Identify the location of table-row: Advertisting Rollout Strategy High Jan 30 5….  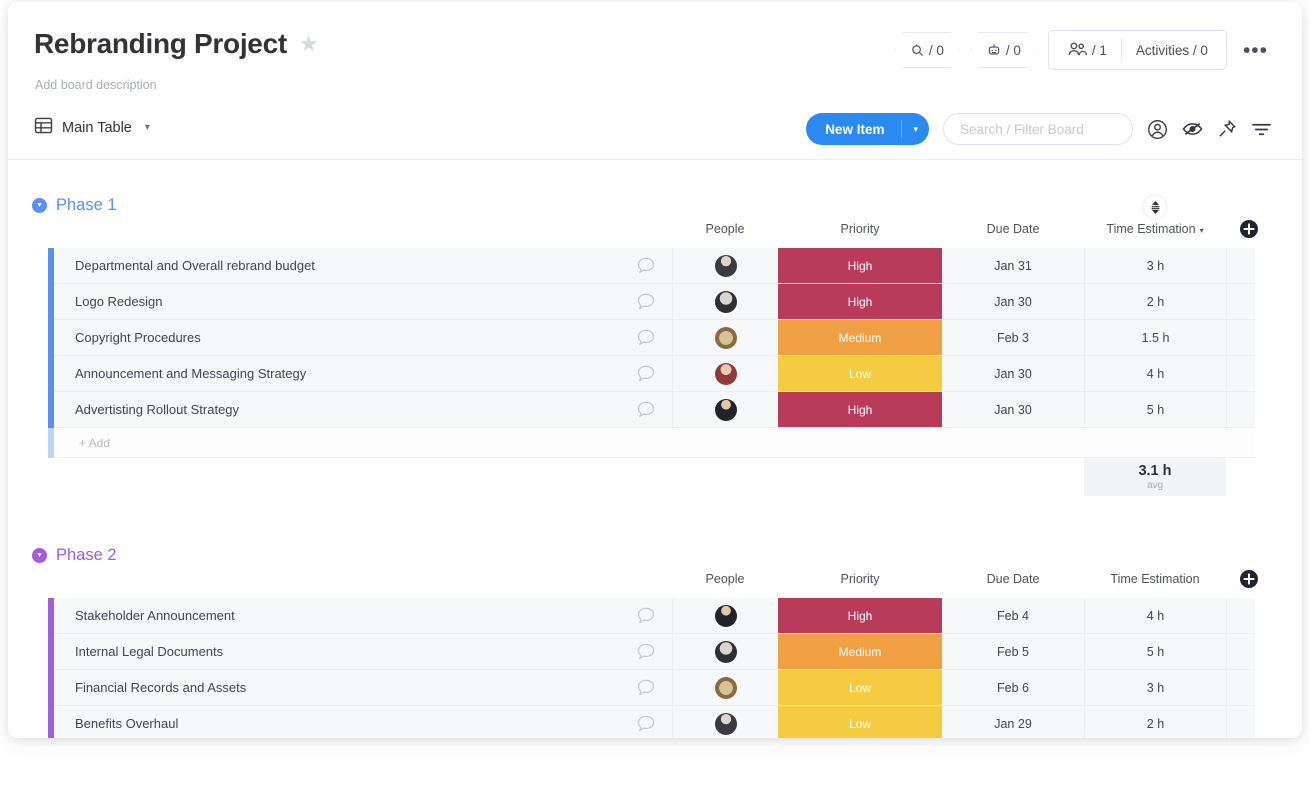
(651, 410).